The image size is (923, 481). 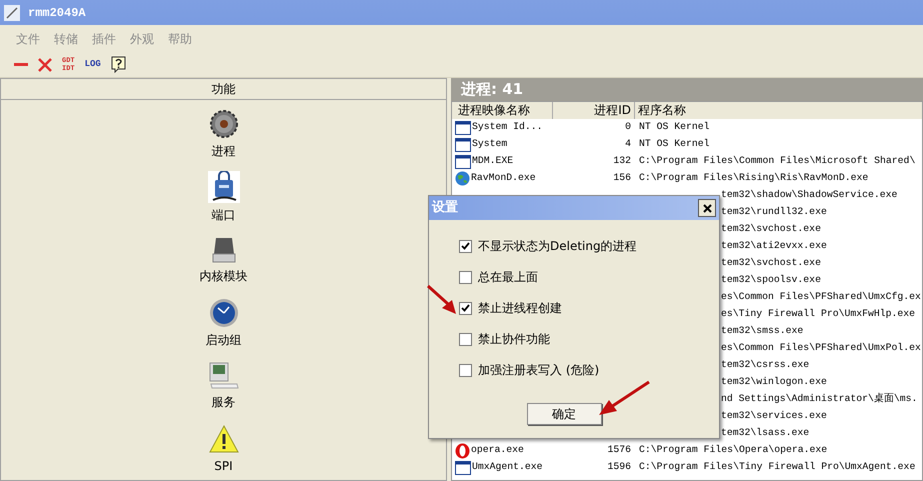 What do you see at coordinates (594, 110) in the screenshot?
I see `column-header: 进程ID` at bounding box center [594, 110].